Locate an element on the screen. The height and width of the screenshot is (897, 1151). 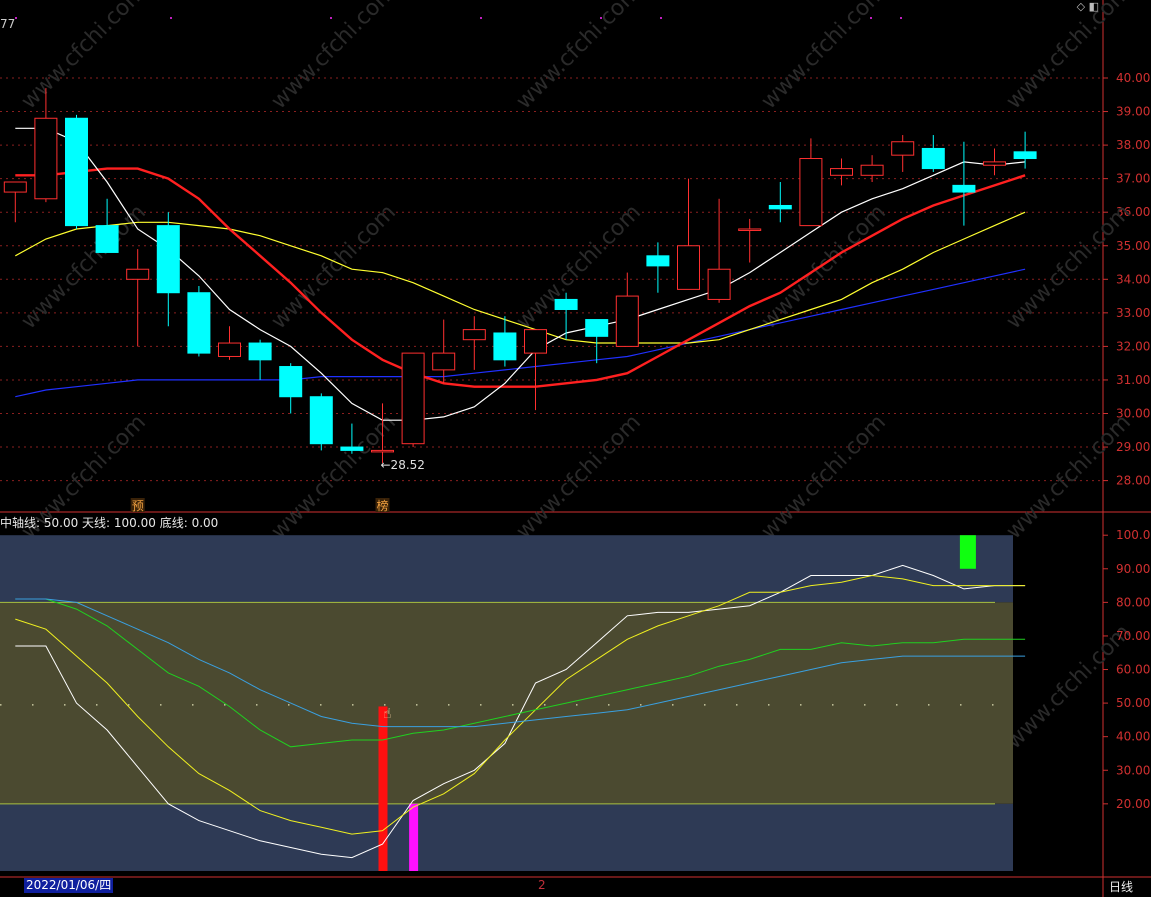
indicator-tick-label: 60.00 is located at coordinates (1133, 670).